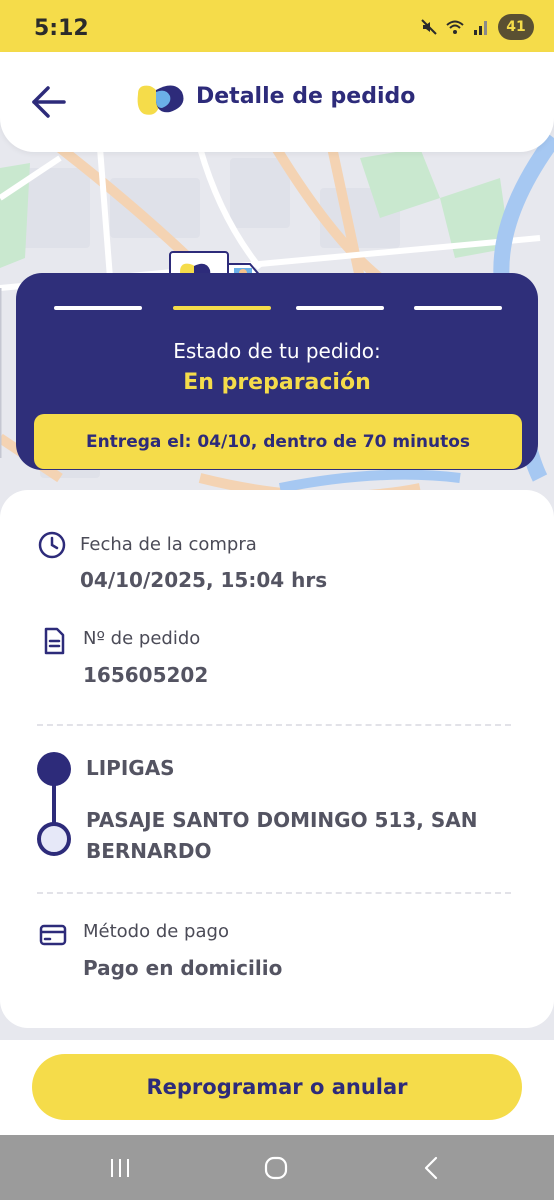 Image resolution: width=554 pixels, height=1200 pixels. What do you see at coordinates (120, 1168) in the screenshot?
I see `recents-icon` at bounding box center [120, 1168].